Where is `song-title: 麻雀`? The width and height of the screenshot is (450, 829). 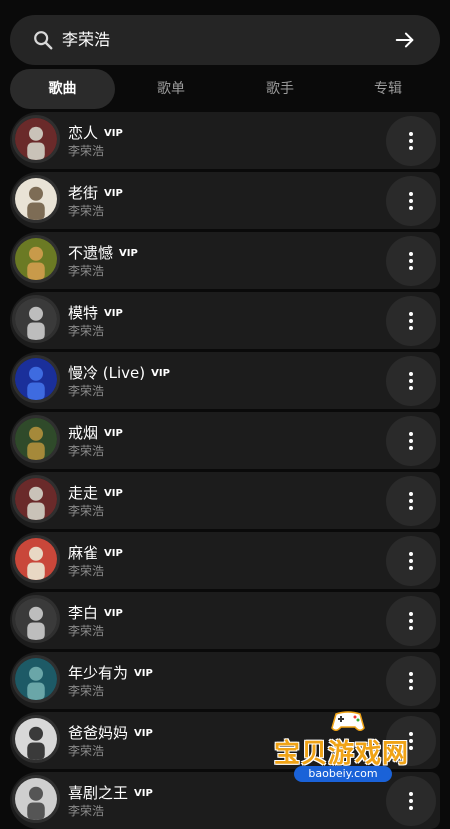
song-title: 麻雀 is located at coordinates (83, 553).